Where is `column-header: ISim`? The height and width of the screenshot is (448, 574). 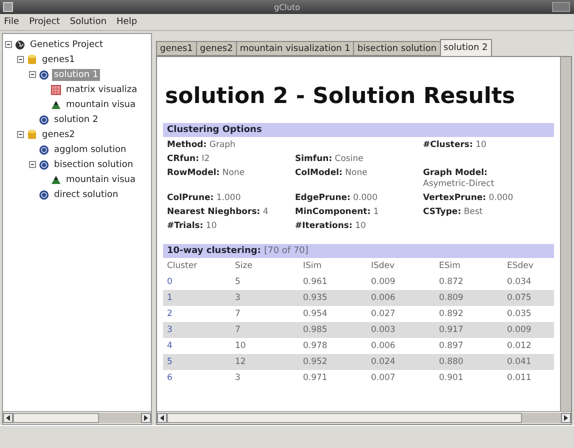
column-header: ISim is located at coordinates (313, 266).